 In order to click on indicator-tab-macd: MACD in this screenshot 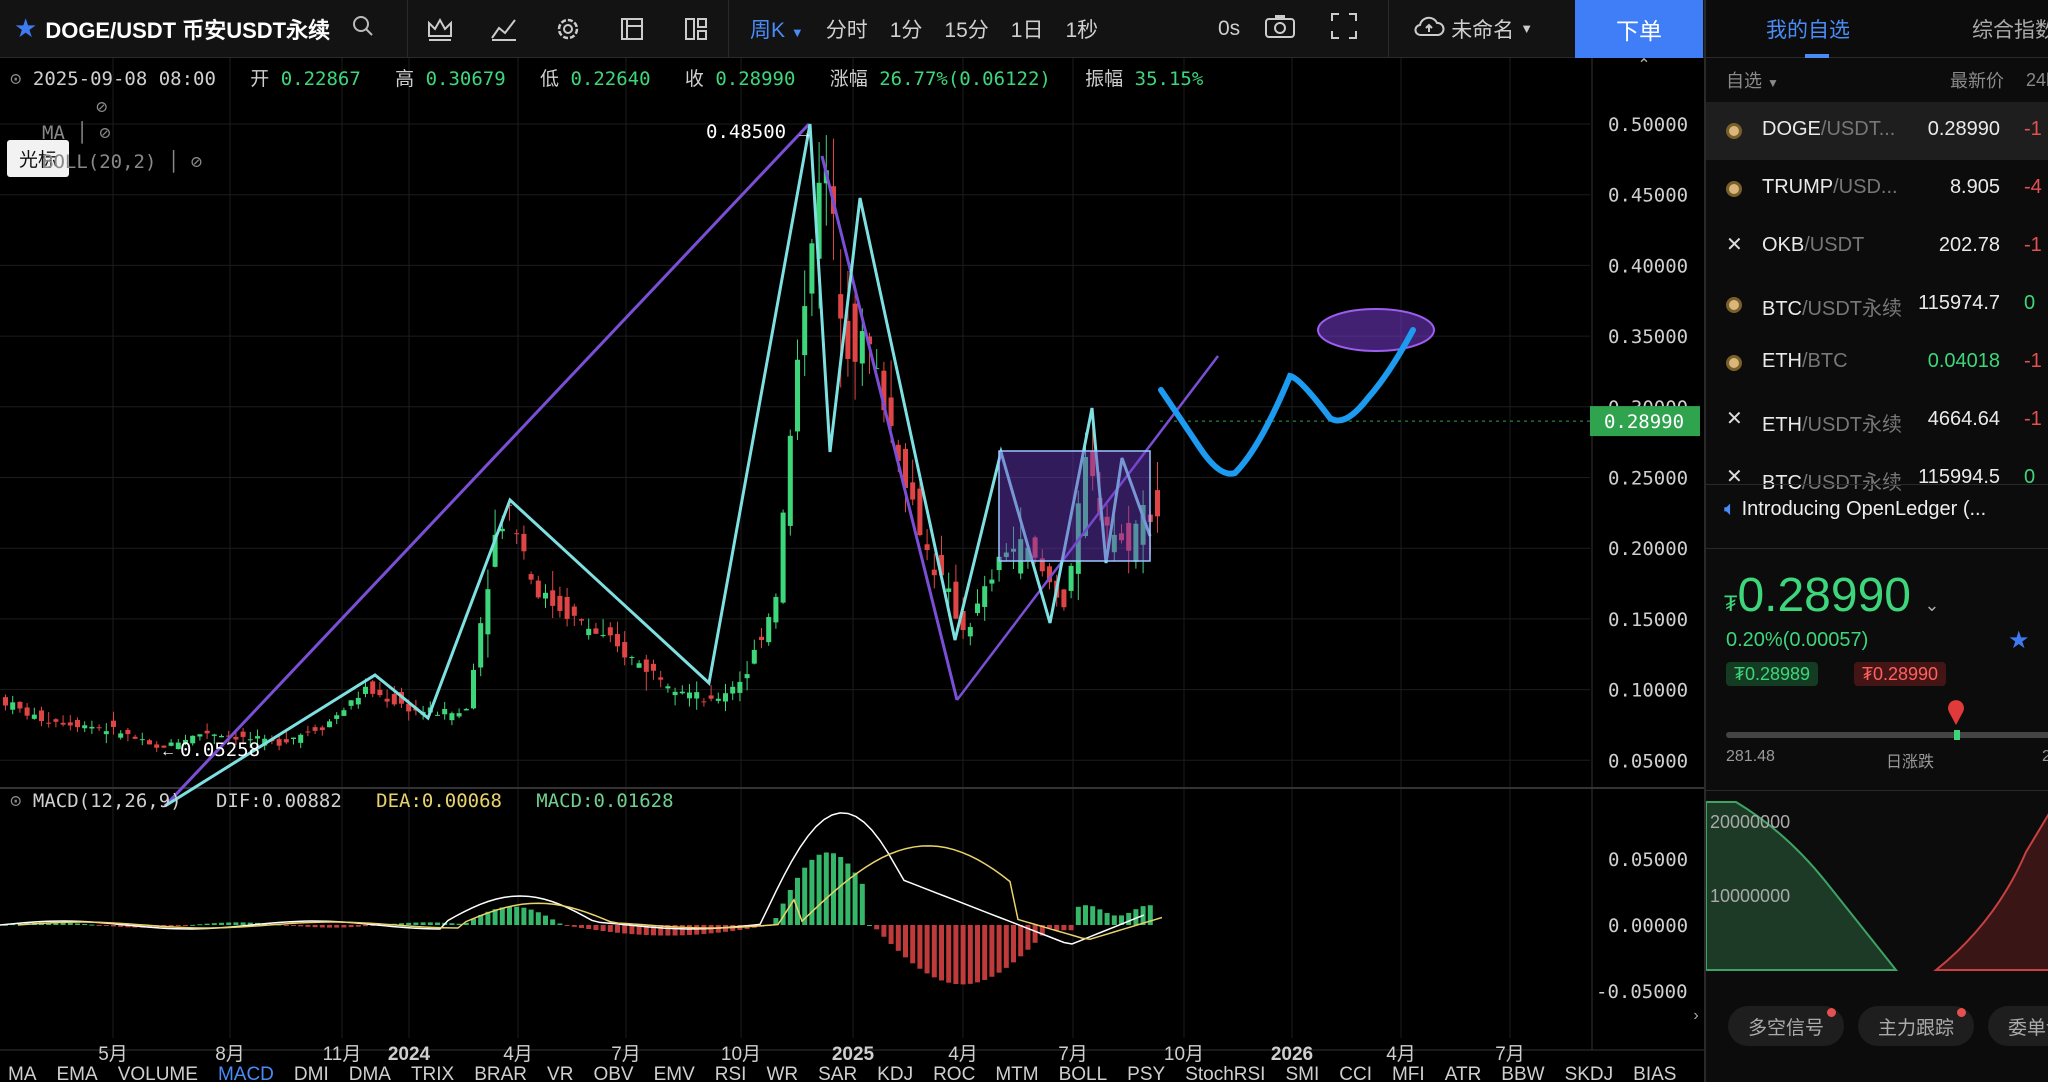, I will do `click(246, 1073)`.